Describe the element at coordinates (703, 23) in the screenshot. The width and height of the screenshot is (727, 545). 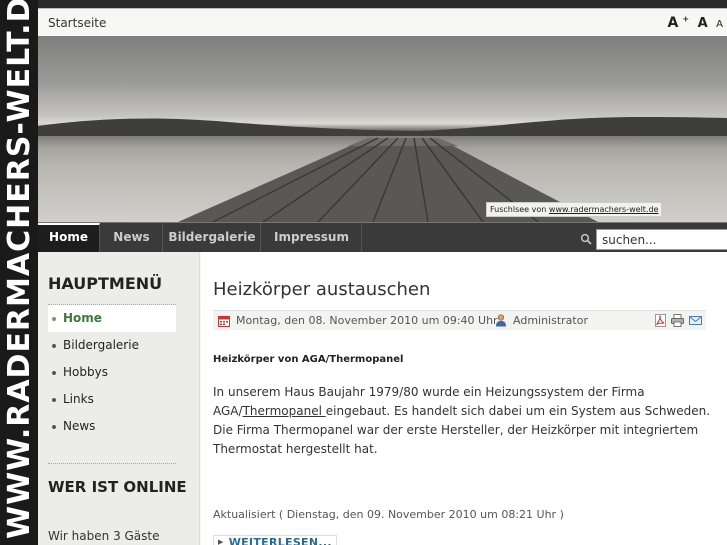
I see `font-reset-button: A` at that location.